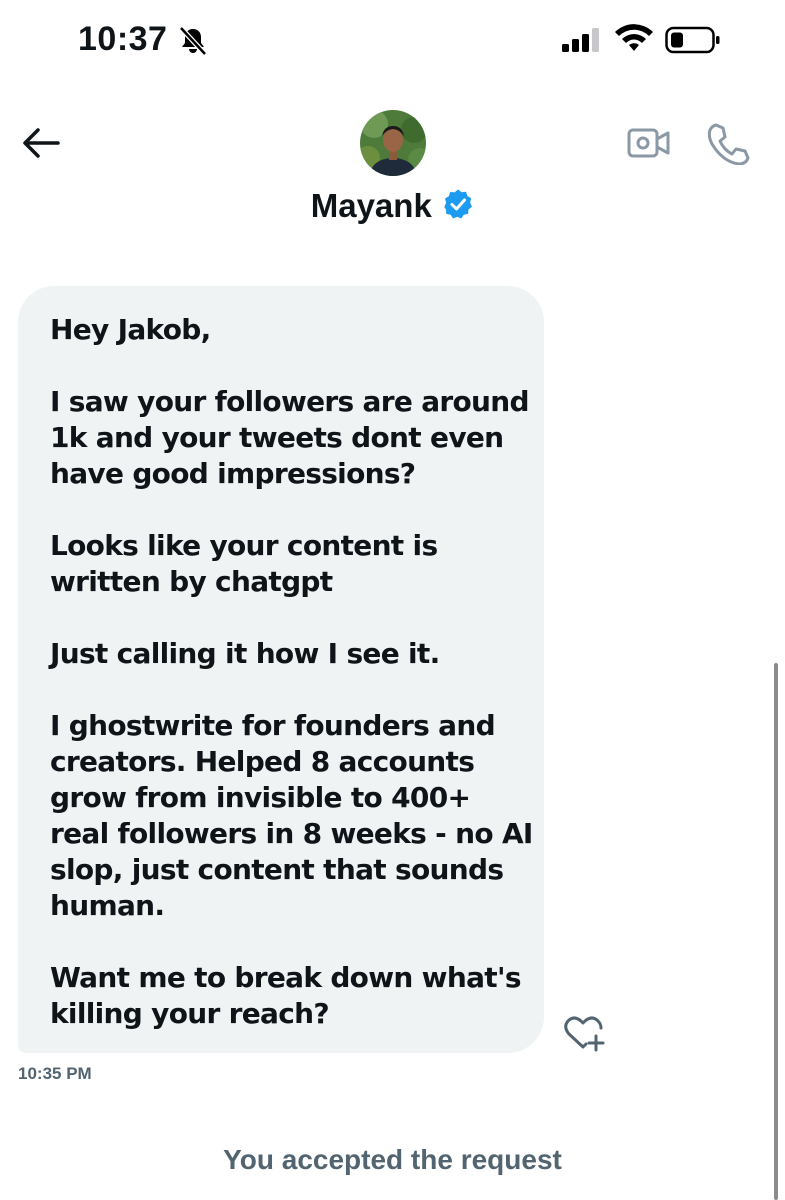  Describe the element at coordinates (585, 1032) in the screenshot. I see `heart-plus-icon` at that location.